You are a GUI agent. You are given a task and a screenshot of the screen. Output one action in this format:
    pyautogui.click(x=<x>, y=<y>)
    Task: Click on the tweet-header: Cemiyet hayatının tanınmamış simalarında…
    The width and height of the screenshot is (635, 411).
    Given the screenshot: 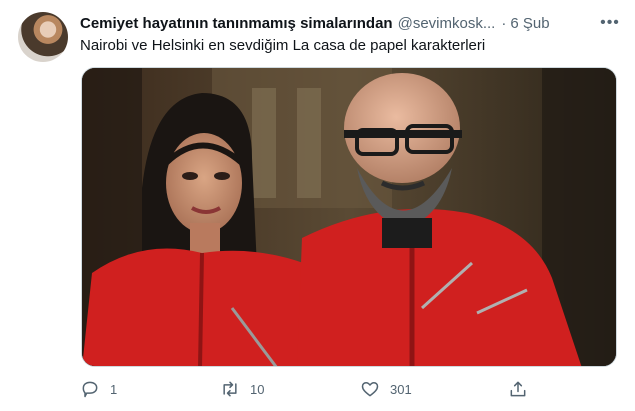 What is the action you would take?
    pyautogui.click(x=350, y=23)
    